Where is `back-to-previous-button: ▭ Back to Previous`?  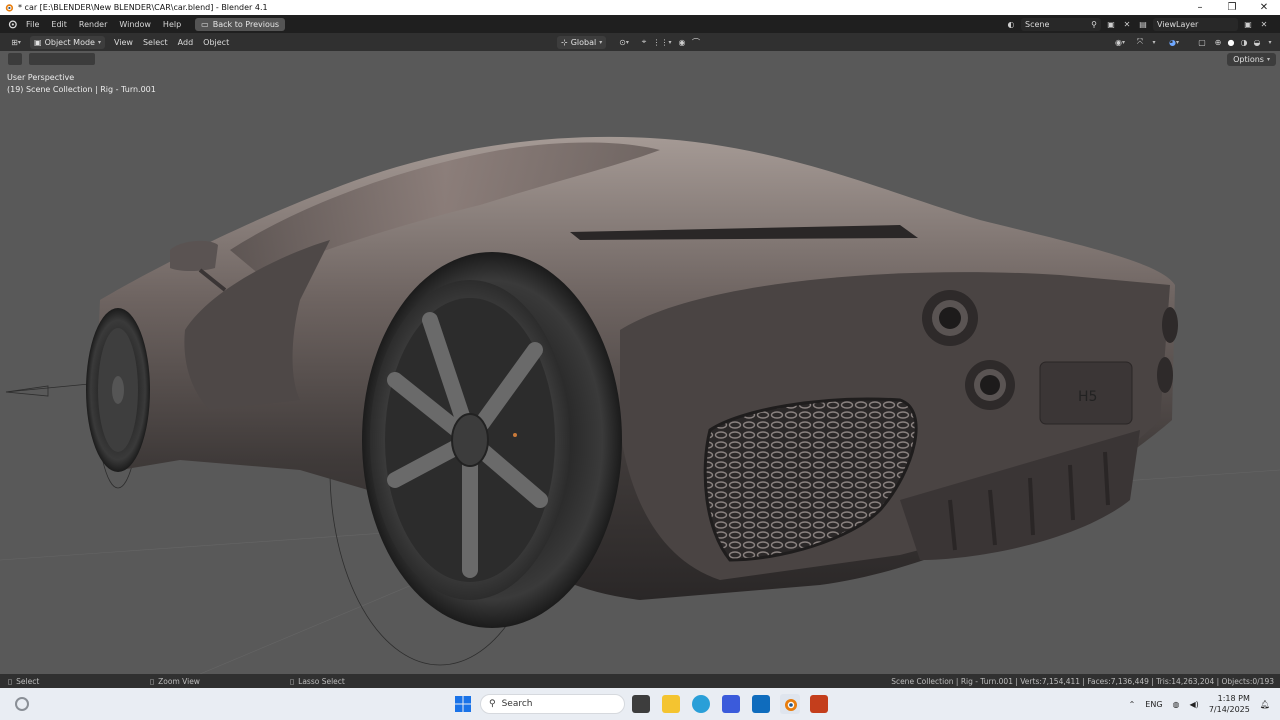
back-to-previous-button: ▭ Back to Previous is located at coordinates (240, 24).